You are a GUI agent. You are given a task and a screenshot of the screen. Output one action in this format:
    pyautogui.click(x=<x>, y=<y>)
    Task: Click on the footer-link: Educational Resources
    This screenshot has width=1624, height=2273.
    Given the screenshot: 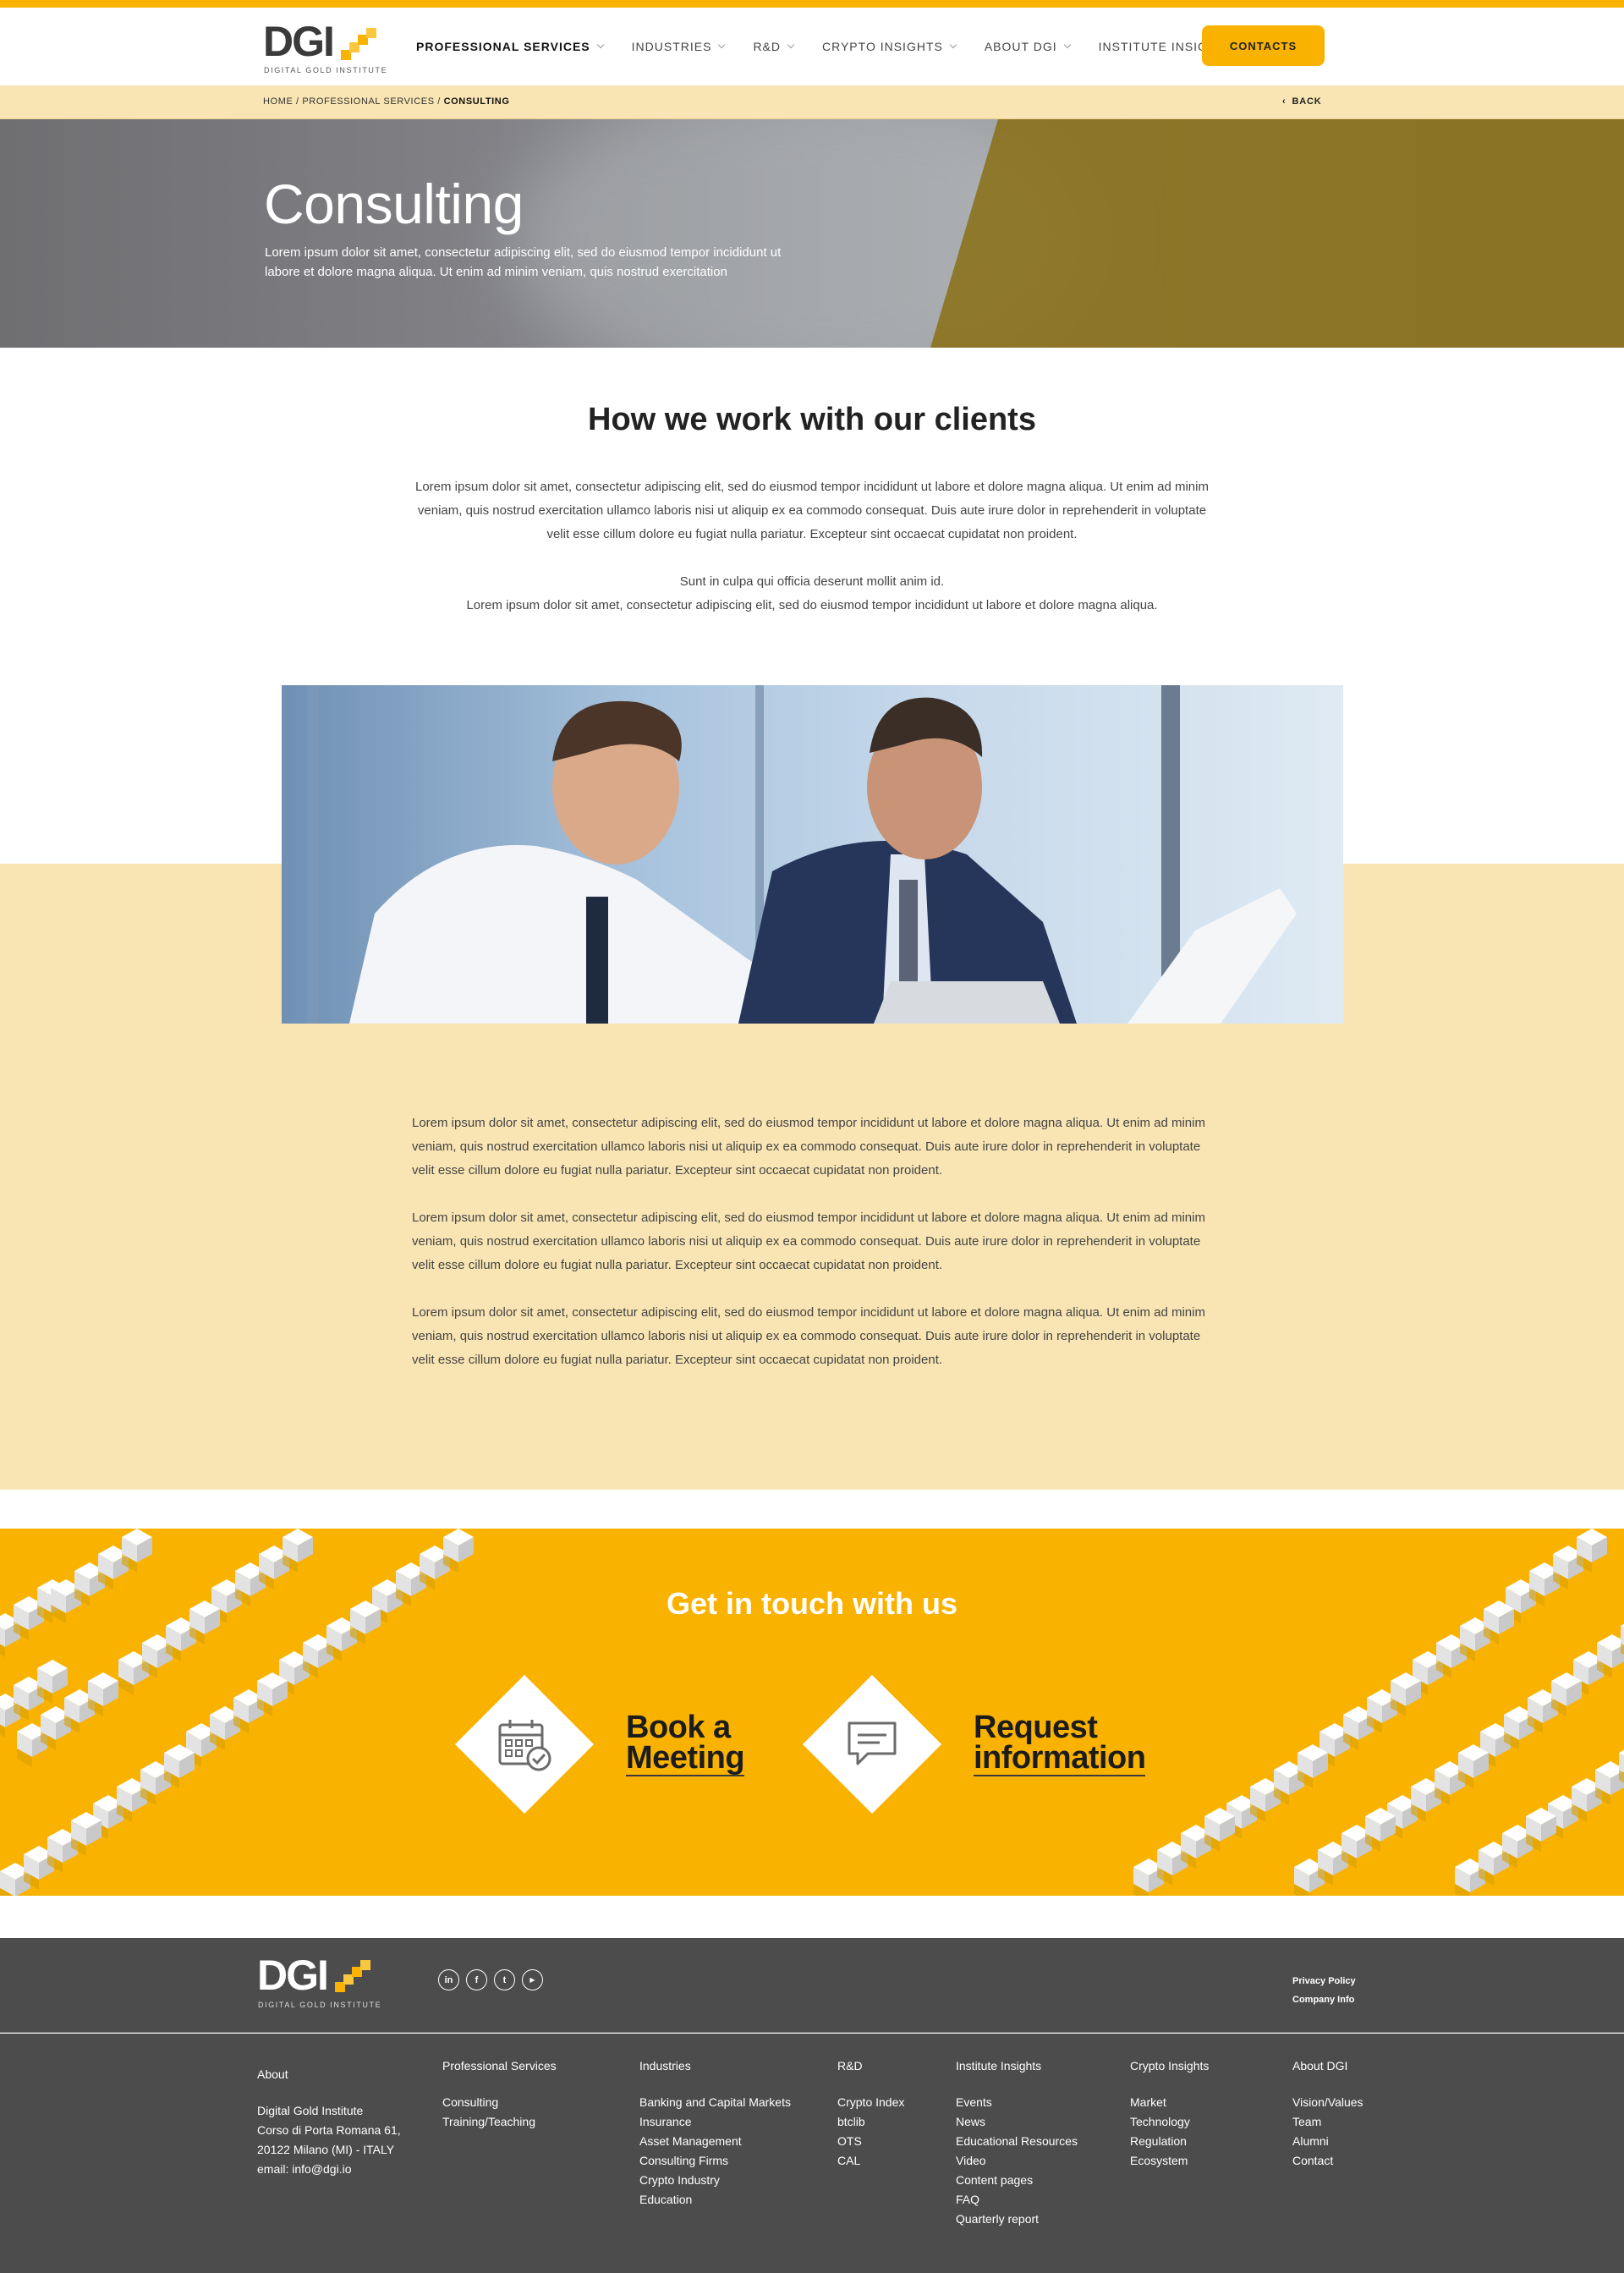 What is the action you would take?
    pyautogui.click(x=1017, y=2141)
    